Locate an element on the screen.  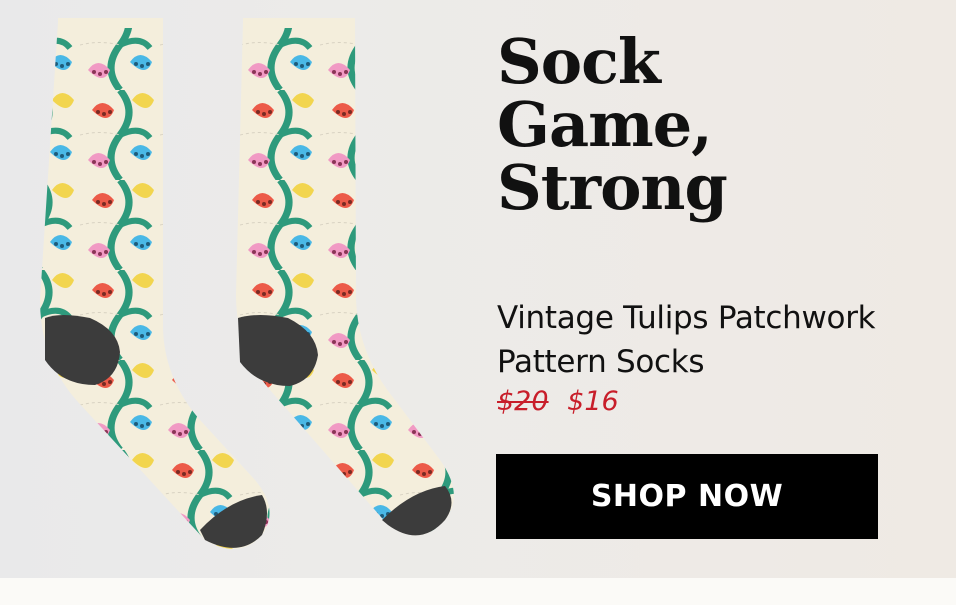
headline: Sock Game, Strong is located at coordinates (712, 124).